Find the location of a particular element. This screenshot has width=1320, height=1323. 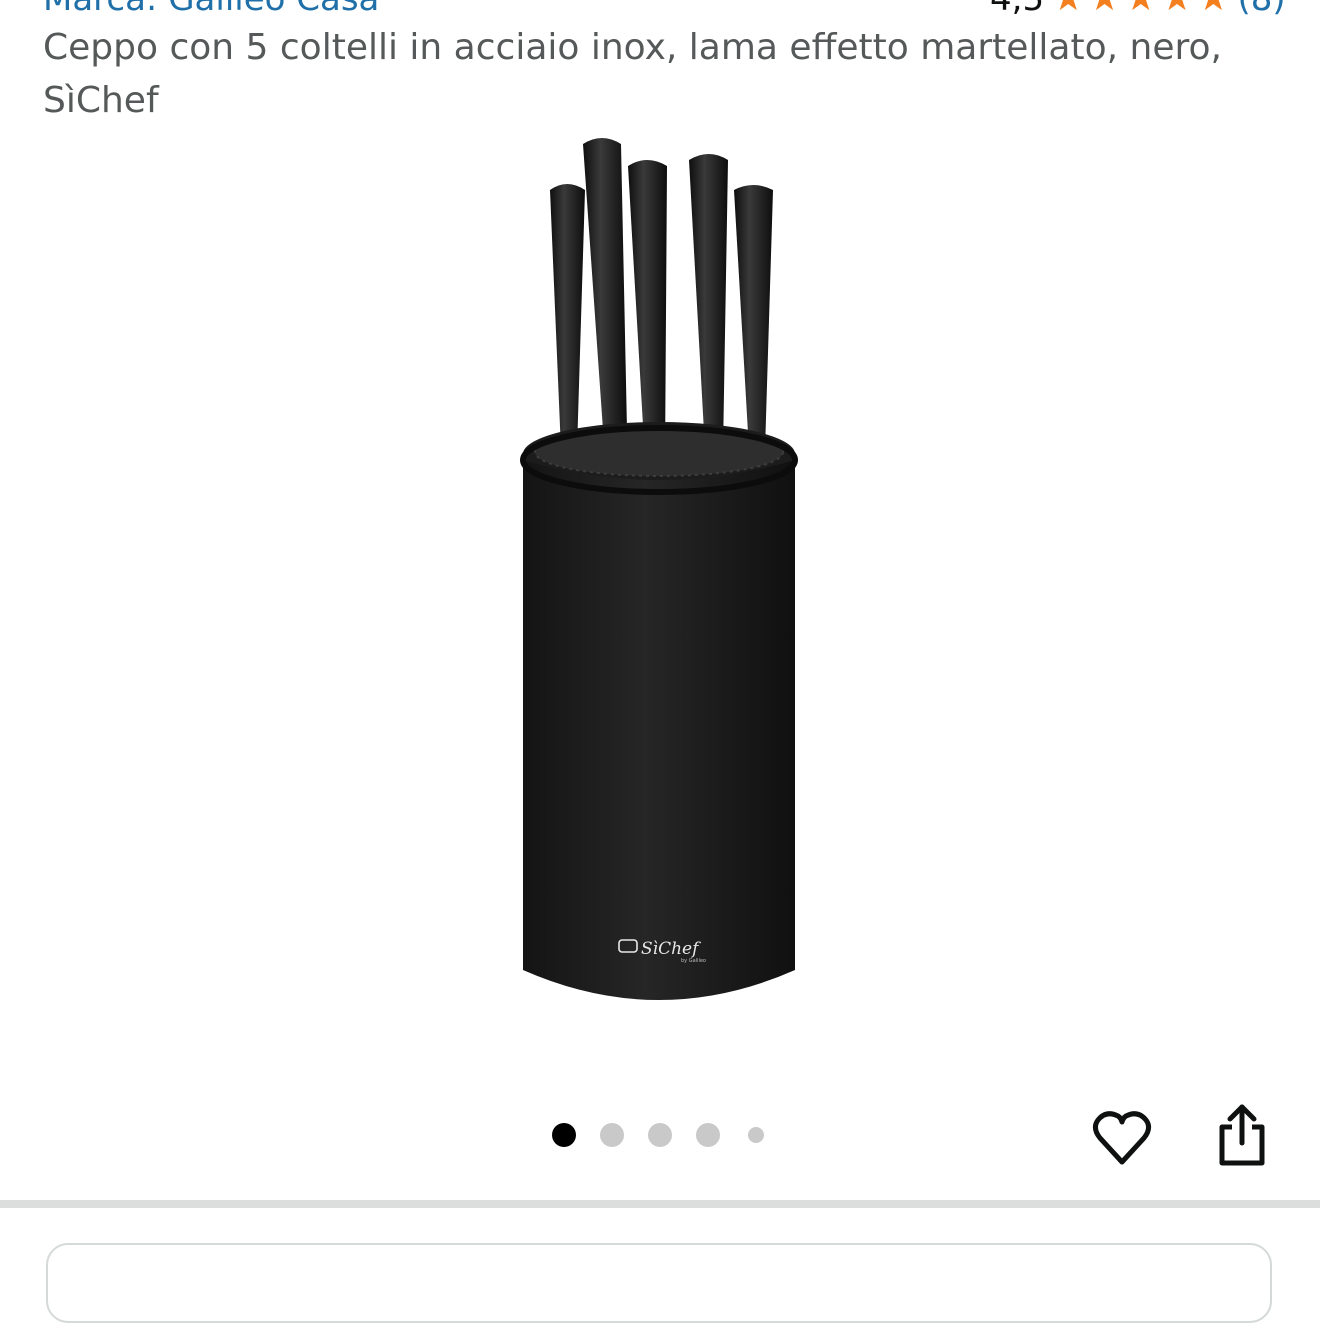

knife-block-body is located at coordinates (659, 730).